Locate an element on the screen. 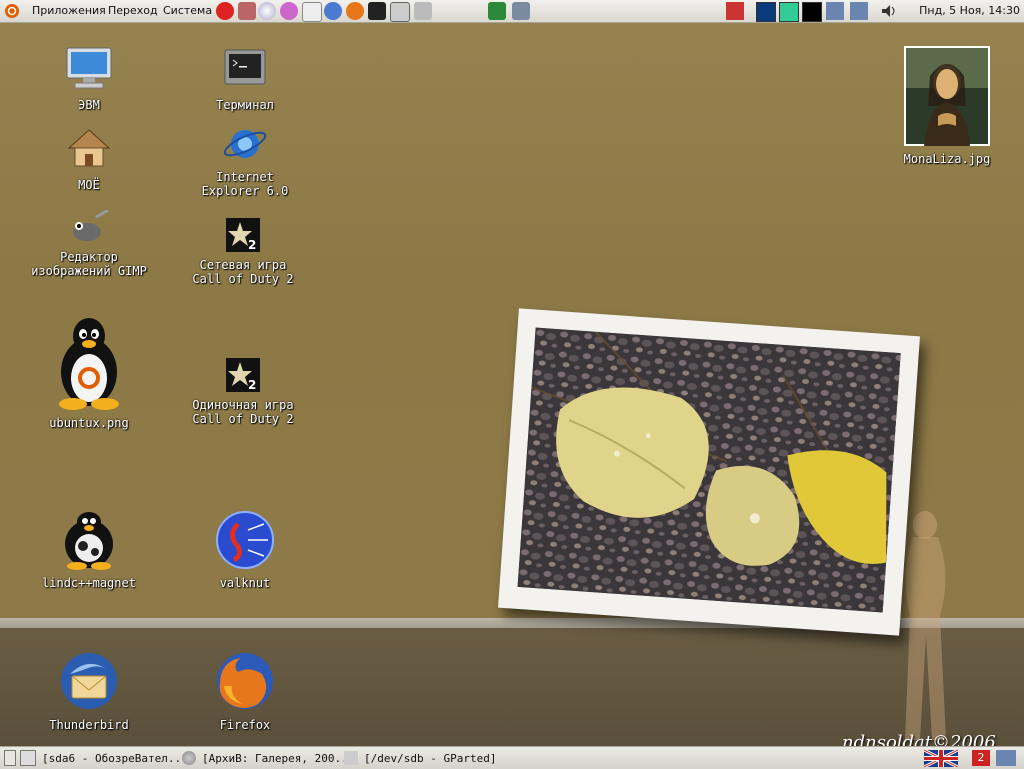 The width and height of the screenshot is (1024, 769). icon-label: ubuntux.png is located at coordinates (89, 423).